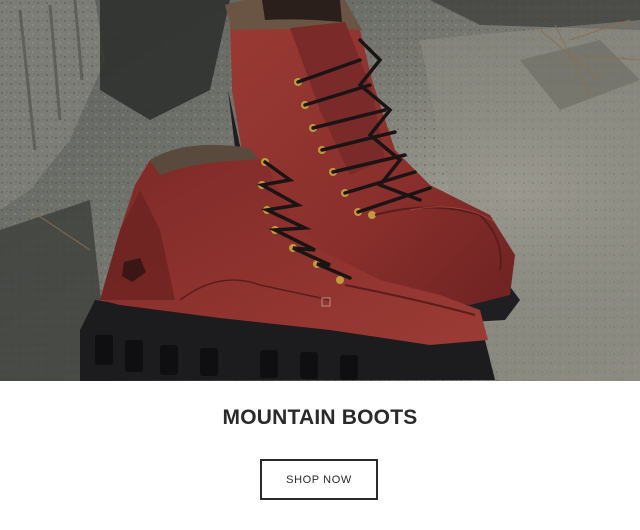 The height and width of the screenshot is (530, 640). I want to click on shop-now-button: SHOP NOW, so click(319, 479).